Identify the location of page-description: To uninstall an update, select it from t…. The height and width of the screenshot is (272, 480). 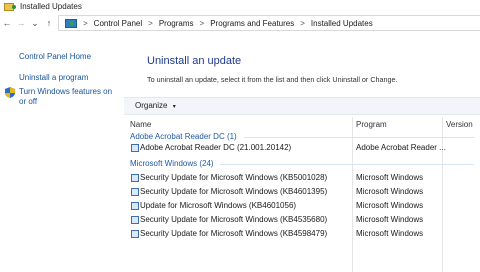
(272, 79).